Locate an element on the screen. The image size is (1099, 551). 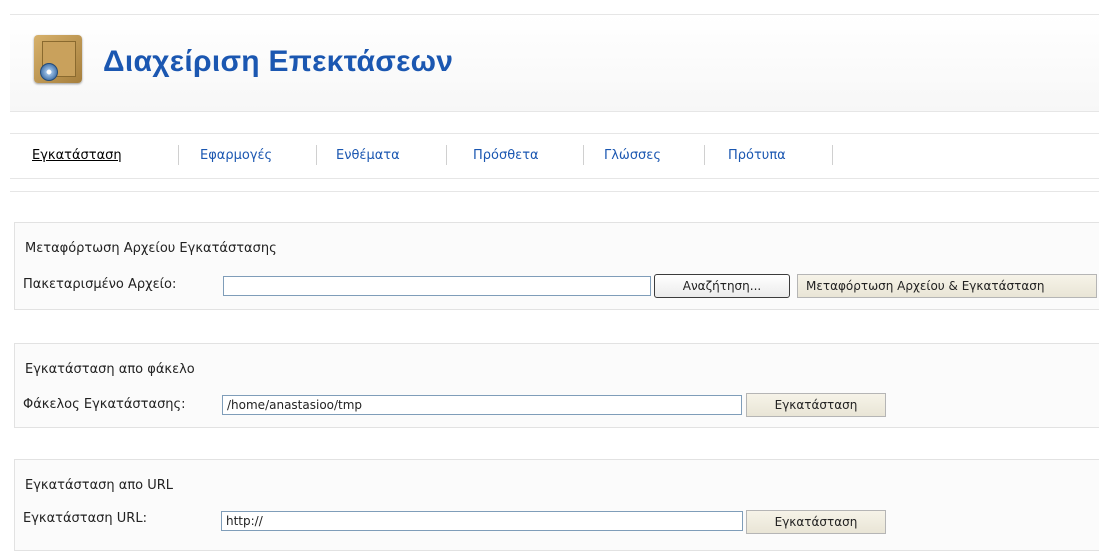
tab-templates: Πρότυπα is located at coordinates (757, 155).